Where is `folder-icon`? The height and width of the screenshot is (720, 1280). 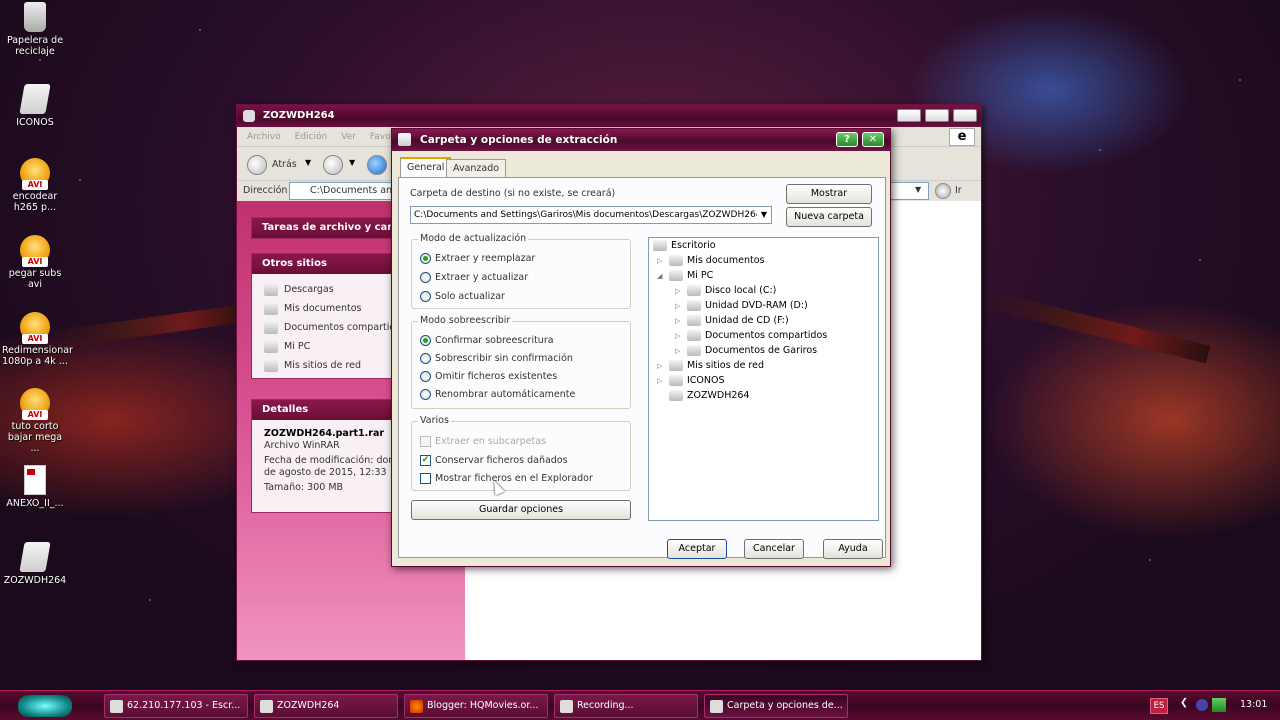 folder-icon is located at coordinates (35, 99).